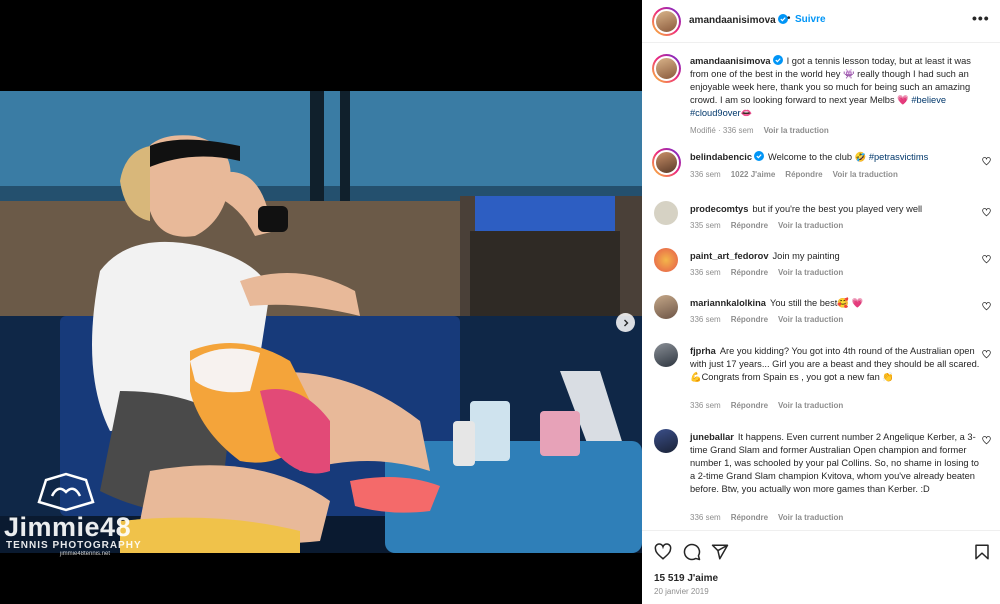  I want to click on author-avatar, so click(666, 21).